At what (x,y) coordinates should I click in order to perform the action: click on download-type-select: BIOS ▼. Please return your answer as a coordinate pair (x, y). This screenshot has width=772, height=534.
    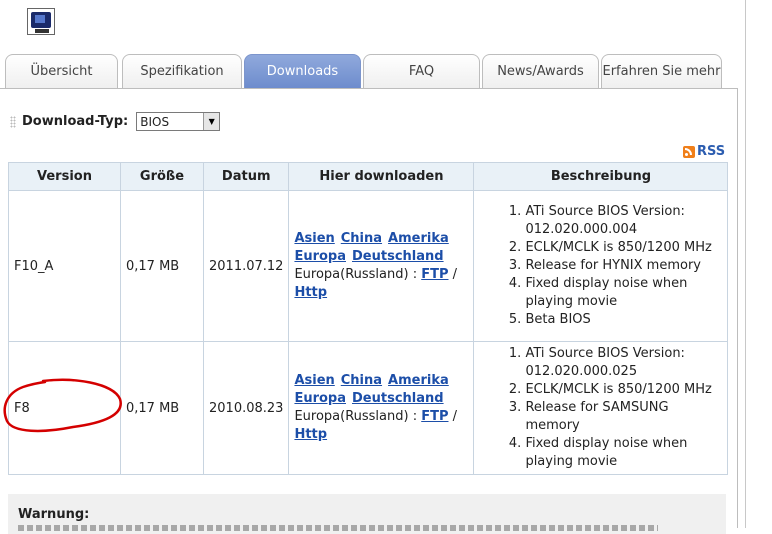
    Looking at the image, I should click on (178, 121).